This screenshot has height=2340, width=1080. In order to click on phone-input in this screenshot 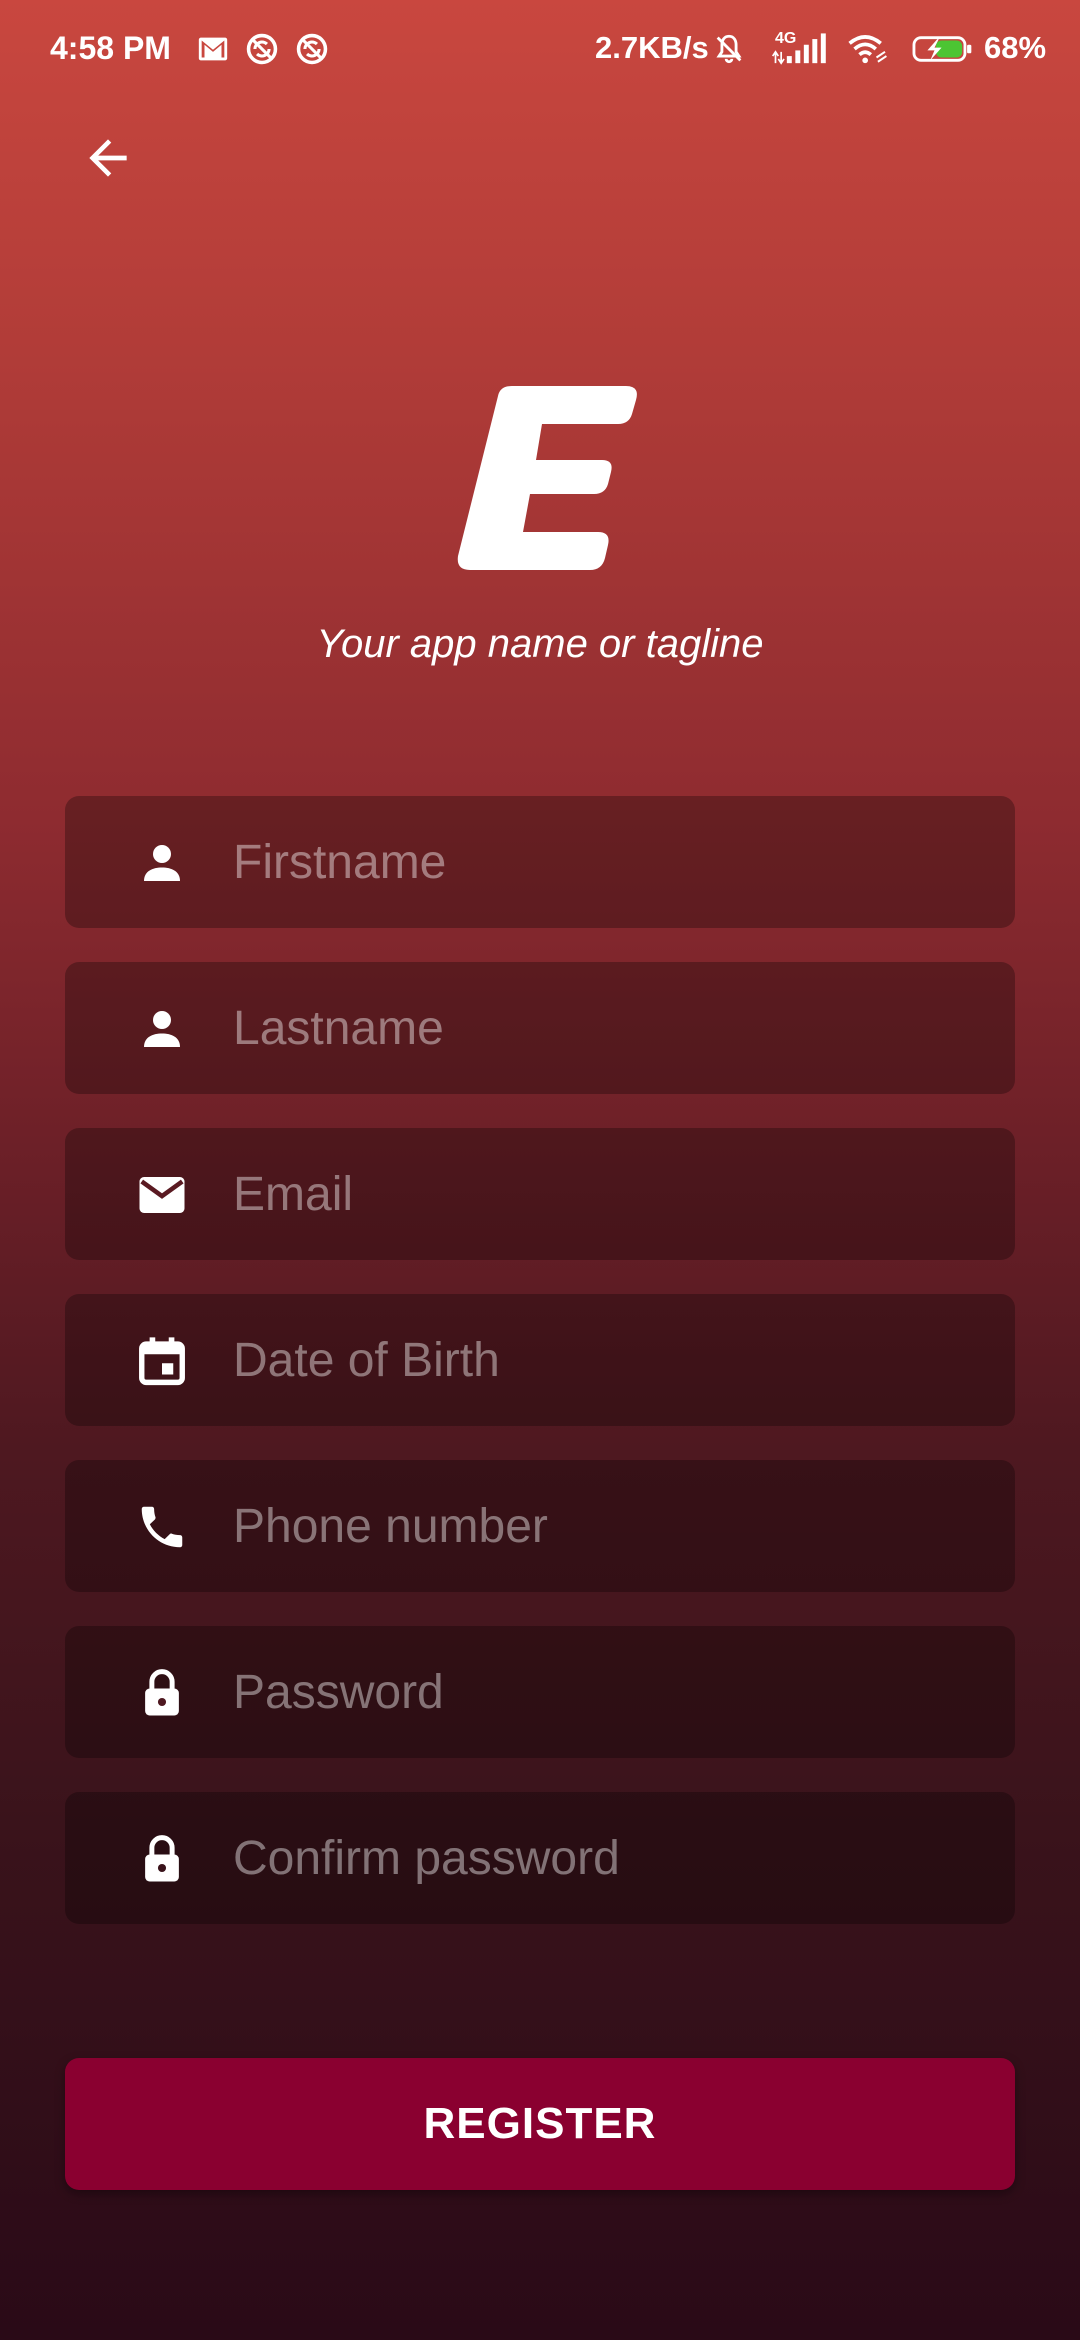, I will do `click(613, 1526)`.